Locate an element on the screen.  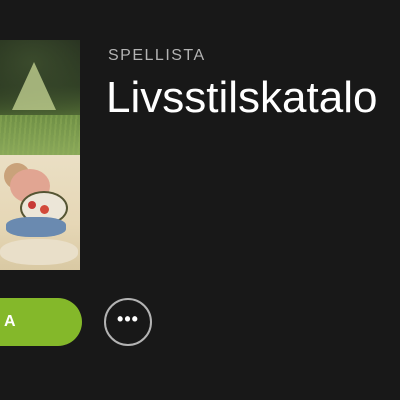
playlist-title: Livsstilskatalo is located at coordinates (242, 97).